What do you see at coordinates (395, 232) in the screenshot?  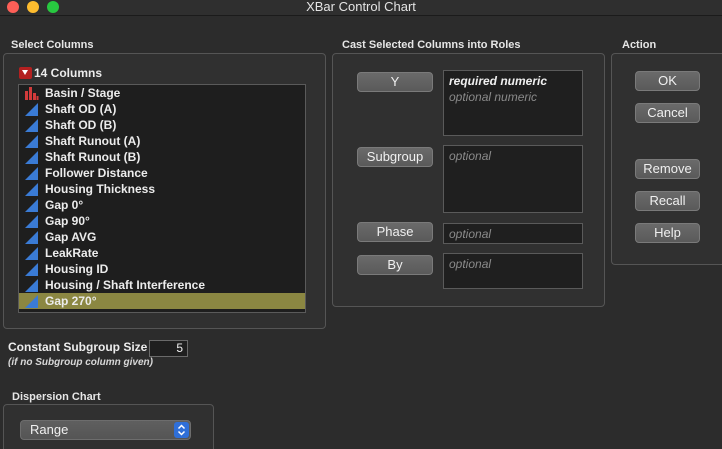 I see `phase-role-button: Phase` at bounding box center [395, 232].